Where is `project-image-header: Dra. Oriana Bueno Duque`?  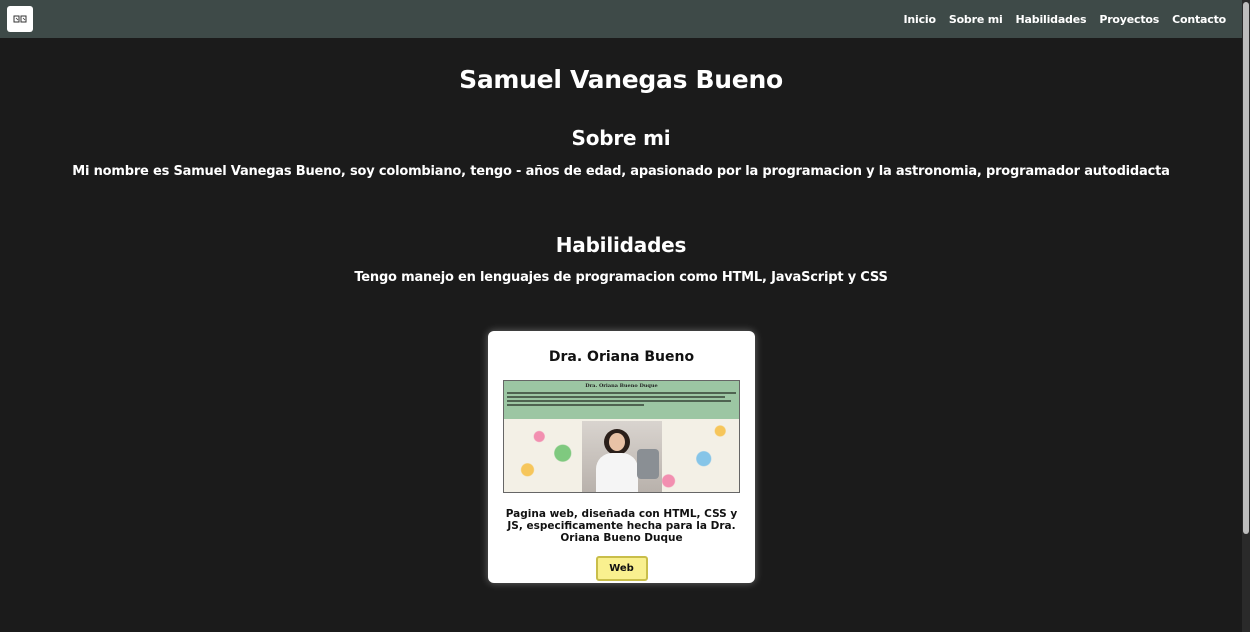
project-image-header: Dra. Oriana Bueno Duque is located at coordinates (621, 400).